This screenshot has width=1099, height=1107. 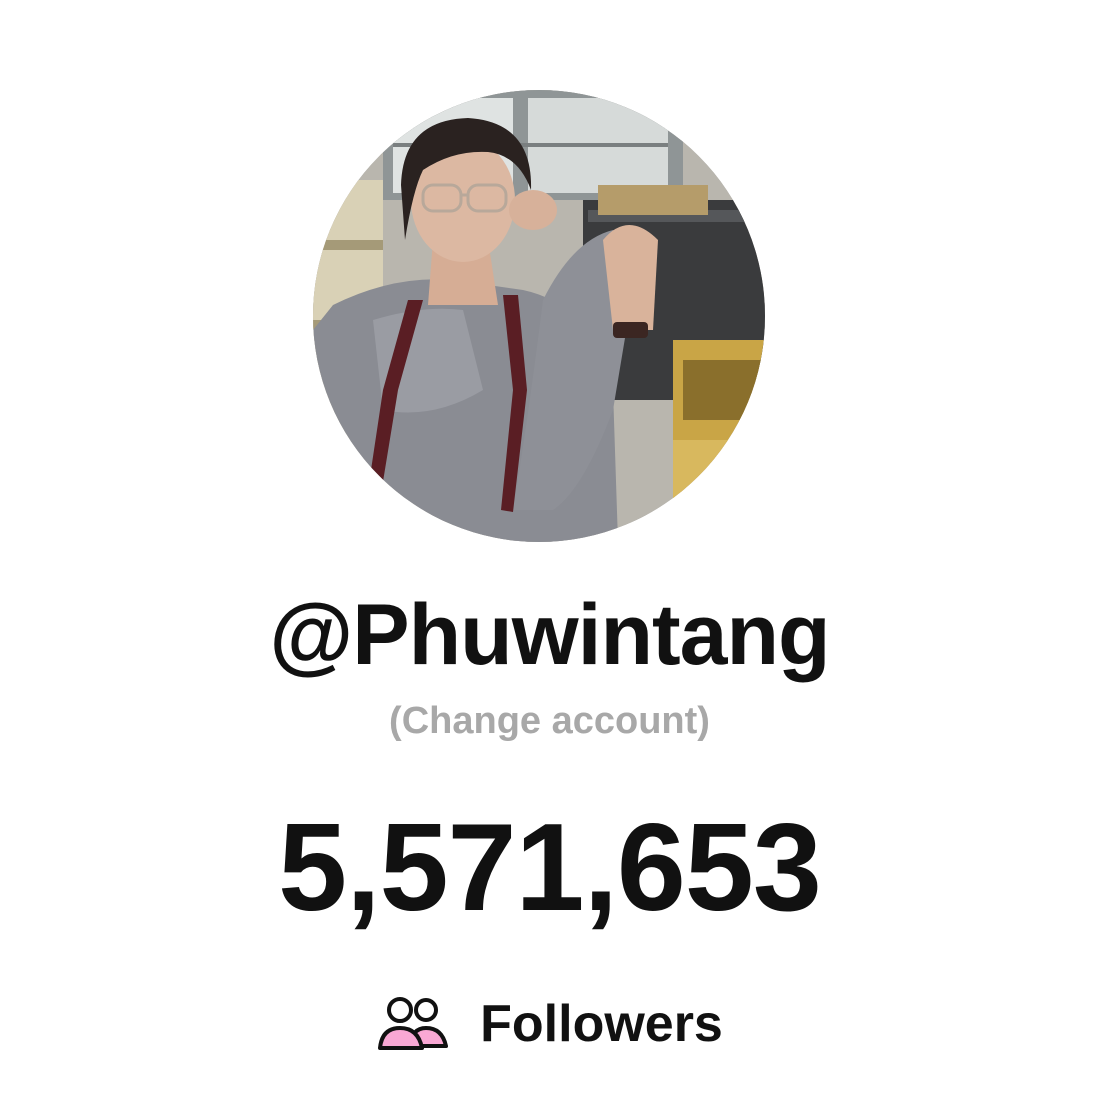 What do you see at coordinates (549, 721) in the screenshot?
I see `change-account-link: (Change account)` at bounding box center [549, 721].